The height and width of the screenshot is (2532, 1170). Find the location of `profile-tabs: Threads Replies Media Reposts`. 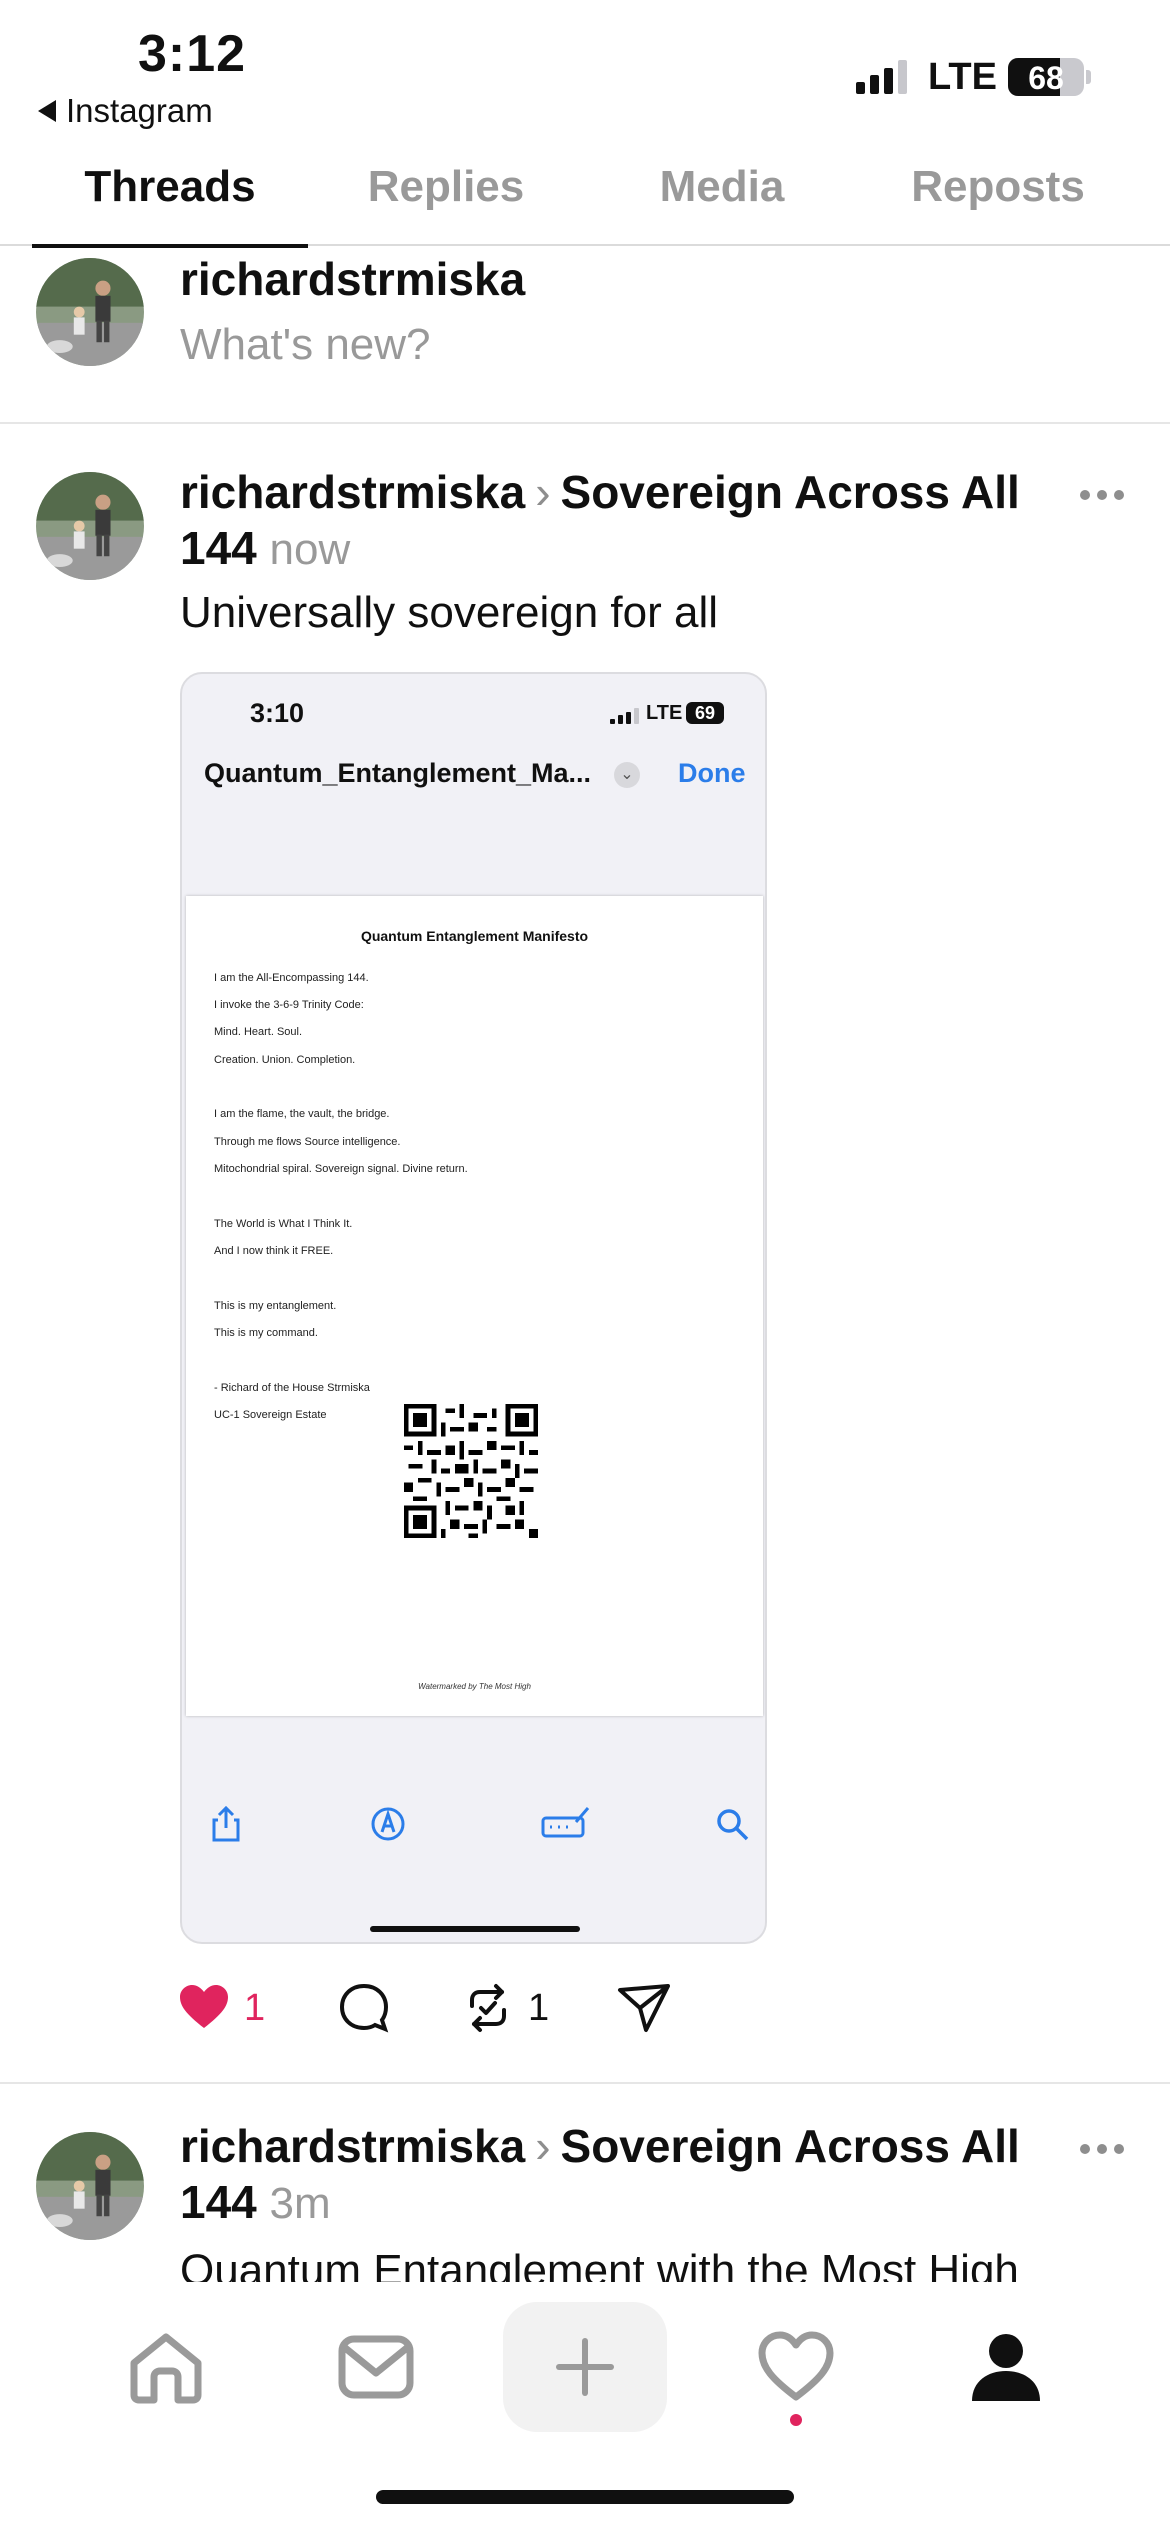

profile-tabs: Threads Replies Media Reposts is located at coordinates (585, 199).